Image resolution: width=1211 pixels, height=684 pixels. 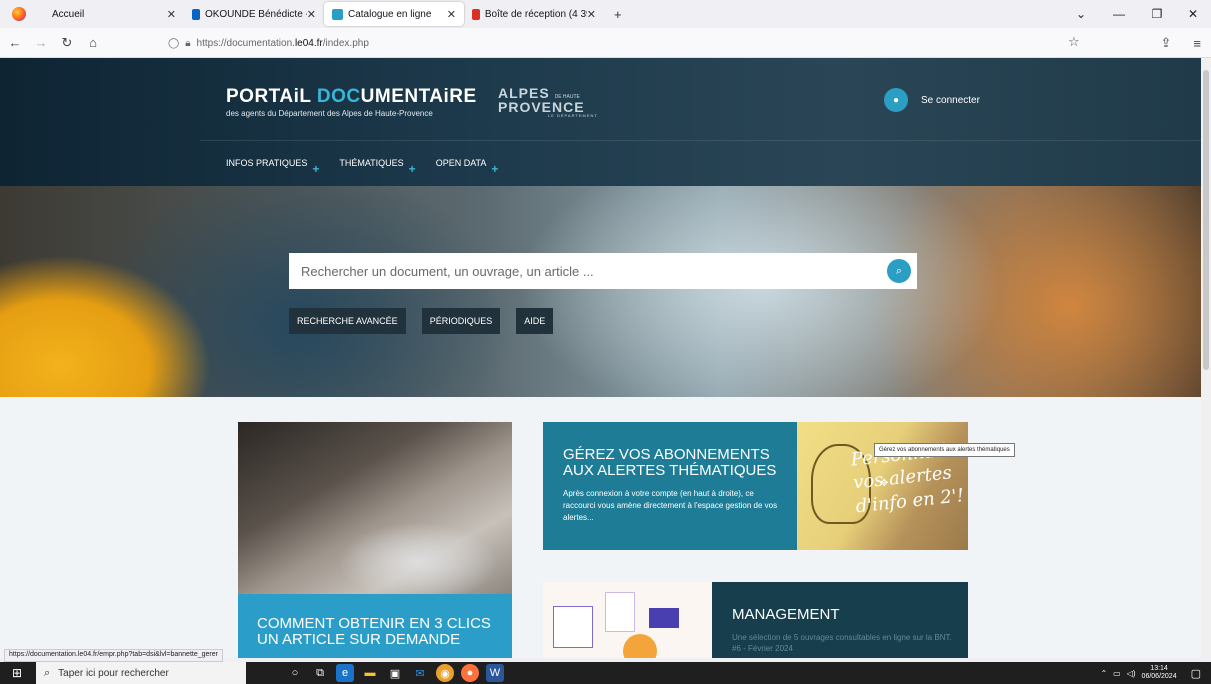 What do you see at coordinates (420, 673) in the screenshot?
I see `mail-icon: ✉` at bounding box center [420, 673].